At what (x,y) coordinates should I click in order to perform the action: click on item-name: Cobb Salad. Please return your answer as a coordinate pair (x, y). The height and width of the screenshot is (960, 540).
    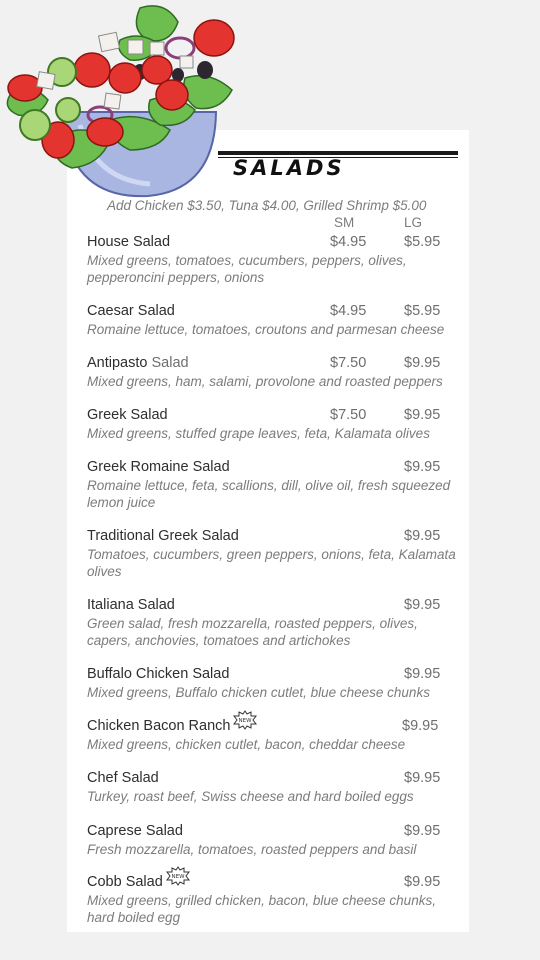
    Looking at the image, I should click on (125, 882).